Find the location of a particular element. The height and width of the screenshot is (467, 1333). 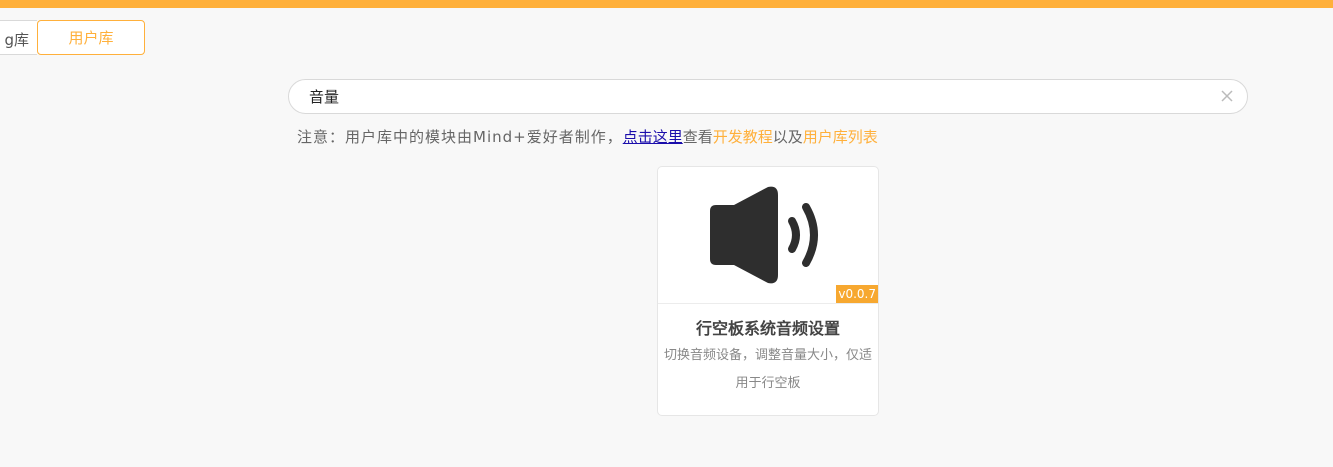

card-image: v0.0.7 is located at coordinates (768, 235).